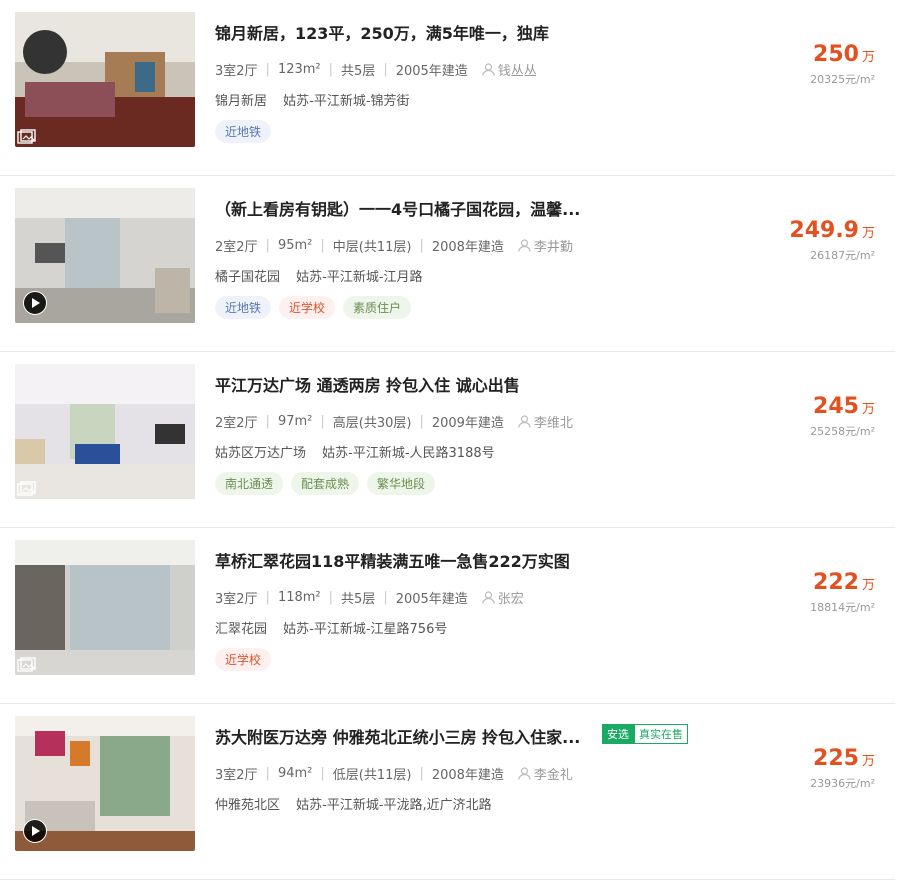 This screenshot has width=919, height=880. I want to click on community-link: 汇翠花园, so click(241, 629).